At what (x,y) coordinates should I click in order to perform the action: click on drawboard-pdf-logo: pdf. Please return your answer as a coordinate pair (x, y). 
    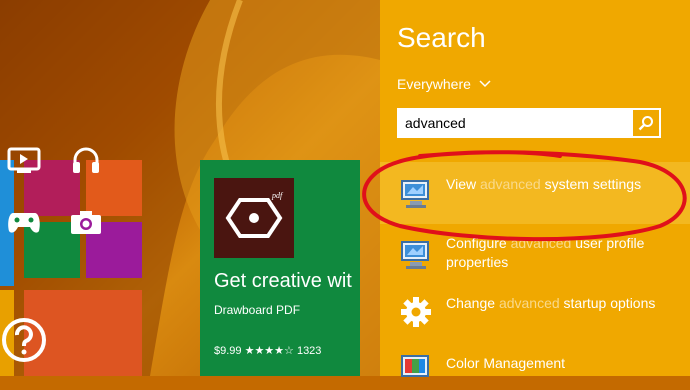
    Looking at the image, I should click on (254, 218).